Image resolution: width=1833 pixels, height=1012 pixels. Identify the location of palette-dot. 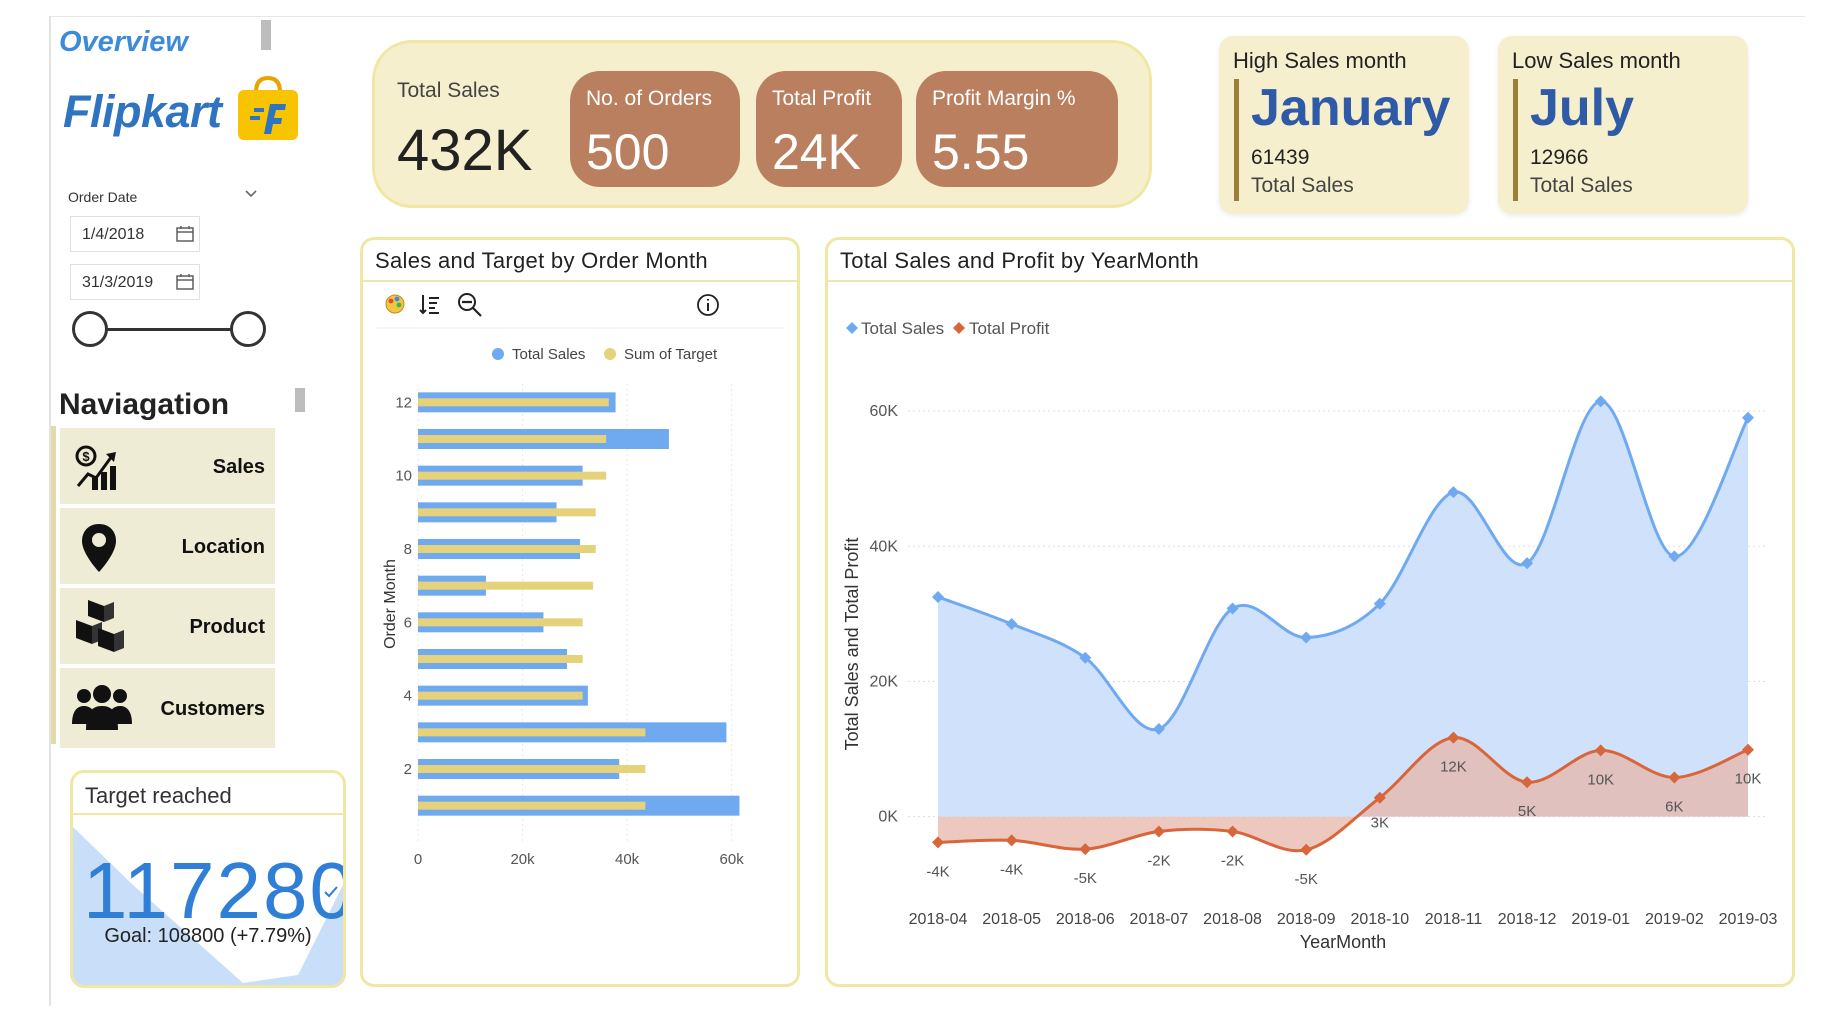
(391, 301).